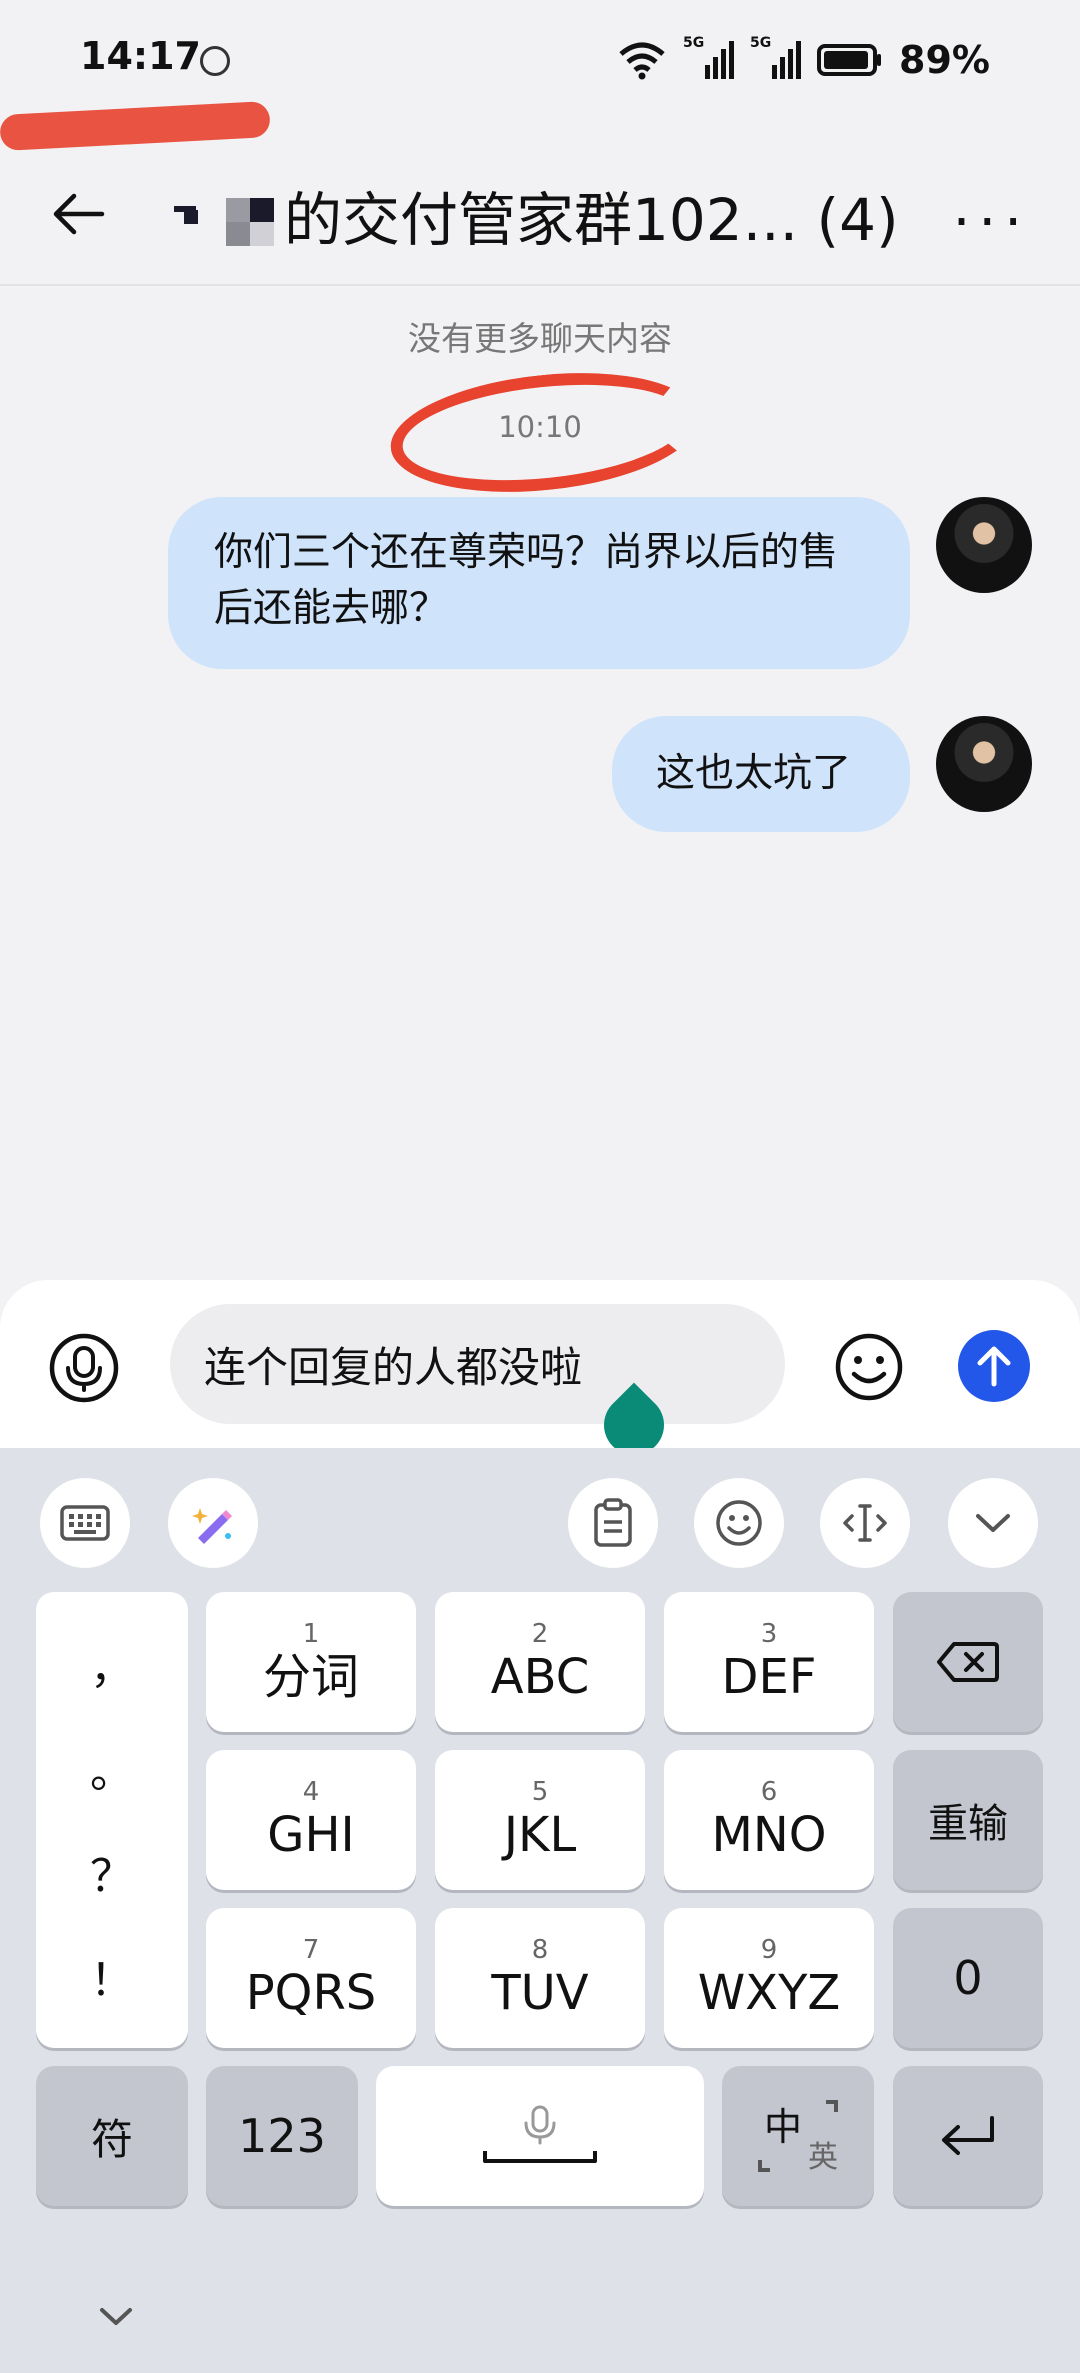 This screenshot has width=1080, height=2373. I want to click on key-0: 0, so click(968, 1978).